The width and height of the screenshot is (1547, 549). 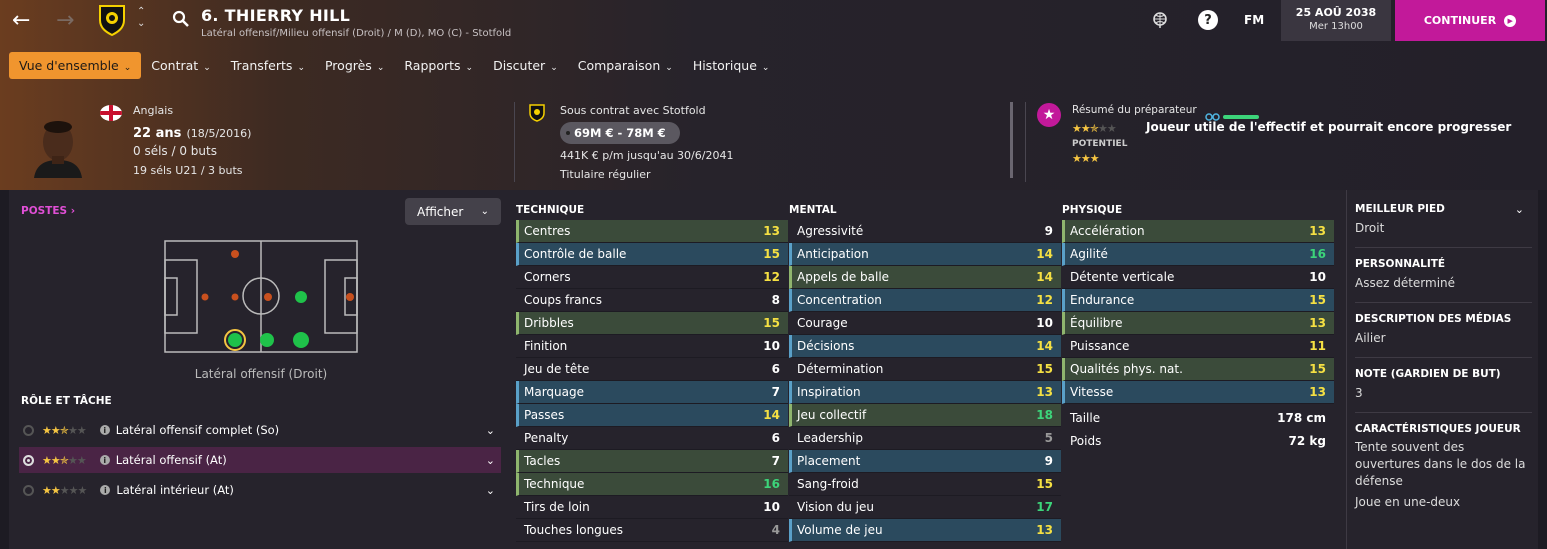 What do you see at coordinates (1198, 369) in the screenshot?
I see `attribute-row: Qualités phys. nat. 15` at bounding box center [1198, 369].